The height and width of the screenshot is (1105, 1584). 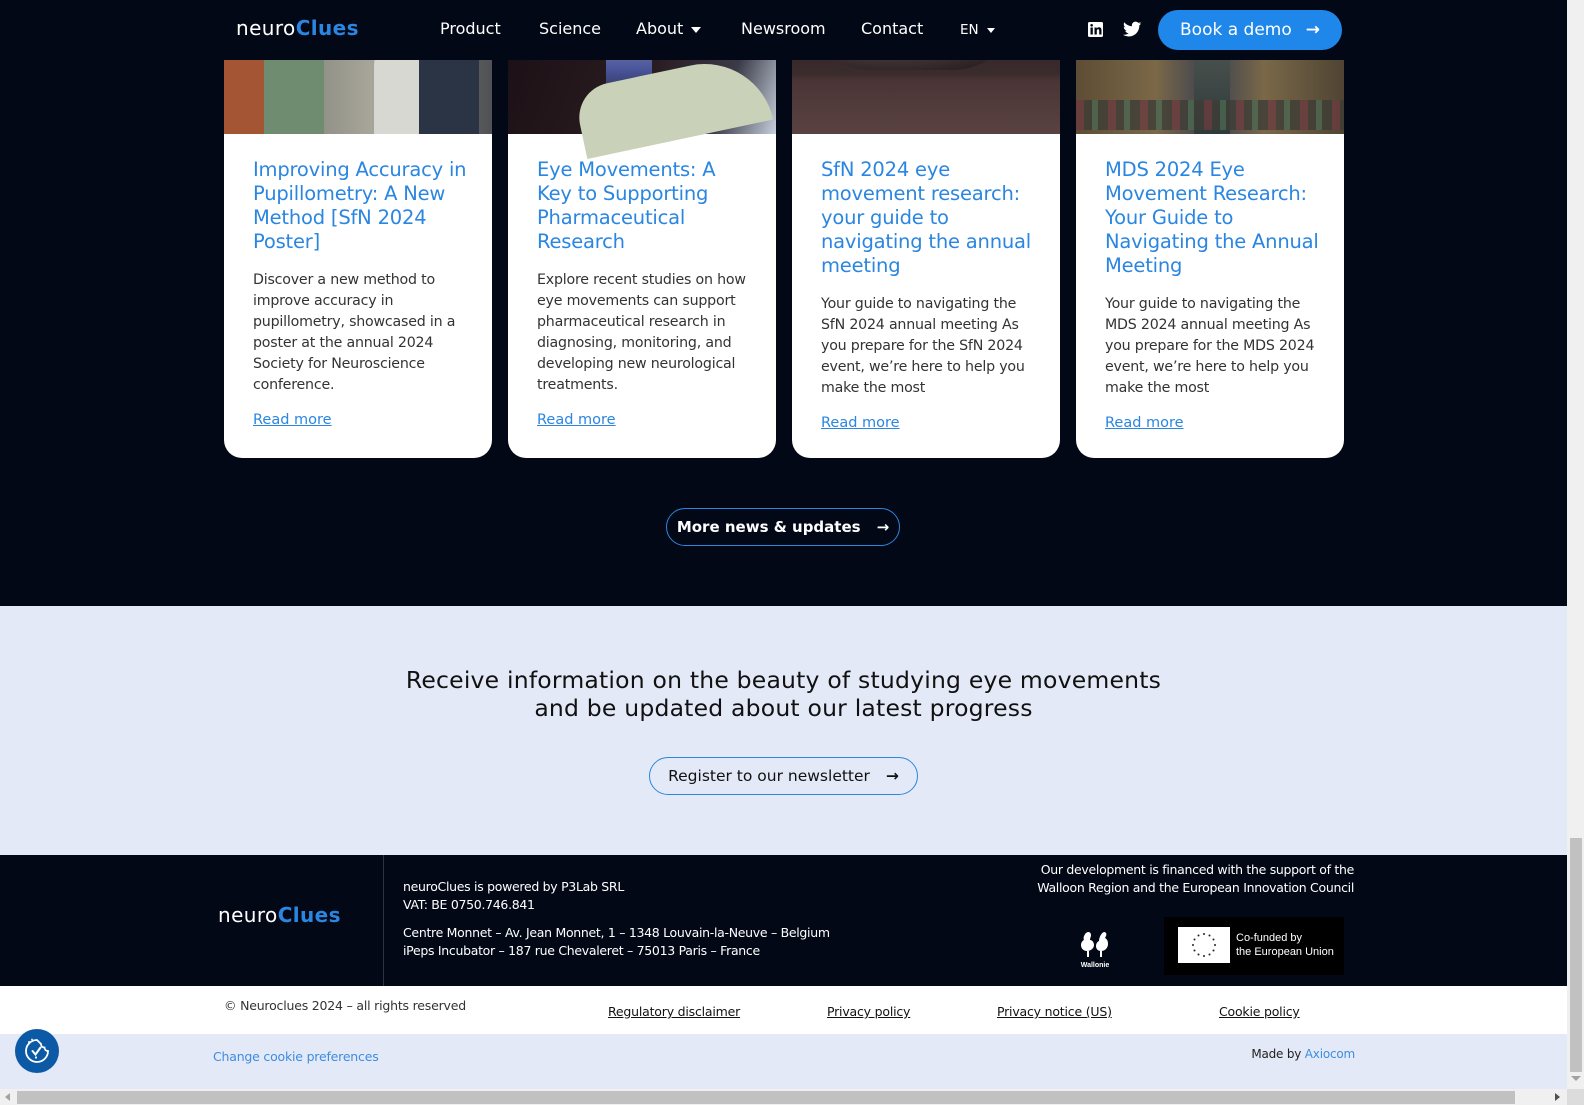 I want to click on footer-logo: neuroClues, so click(x=279, y=915).